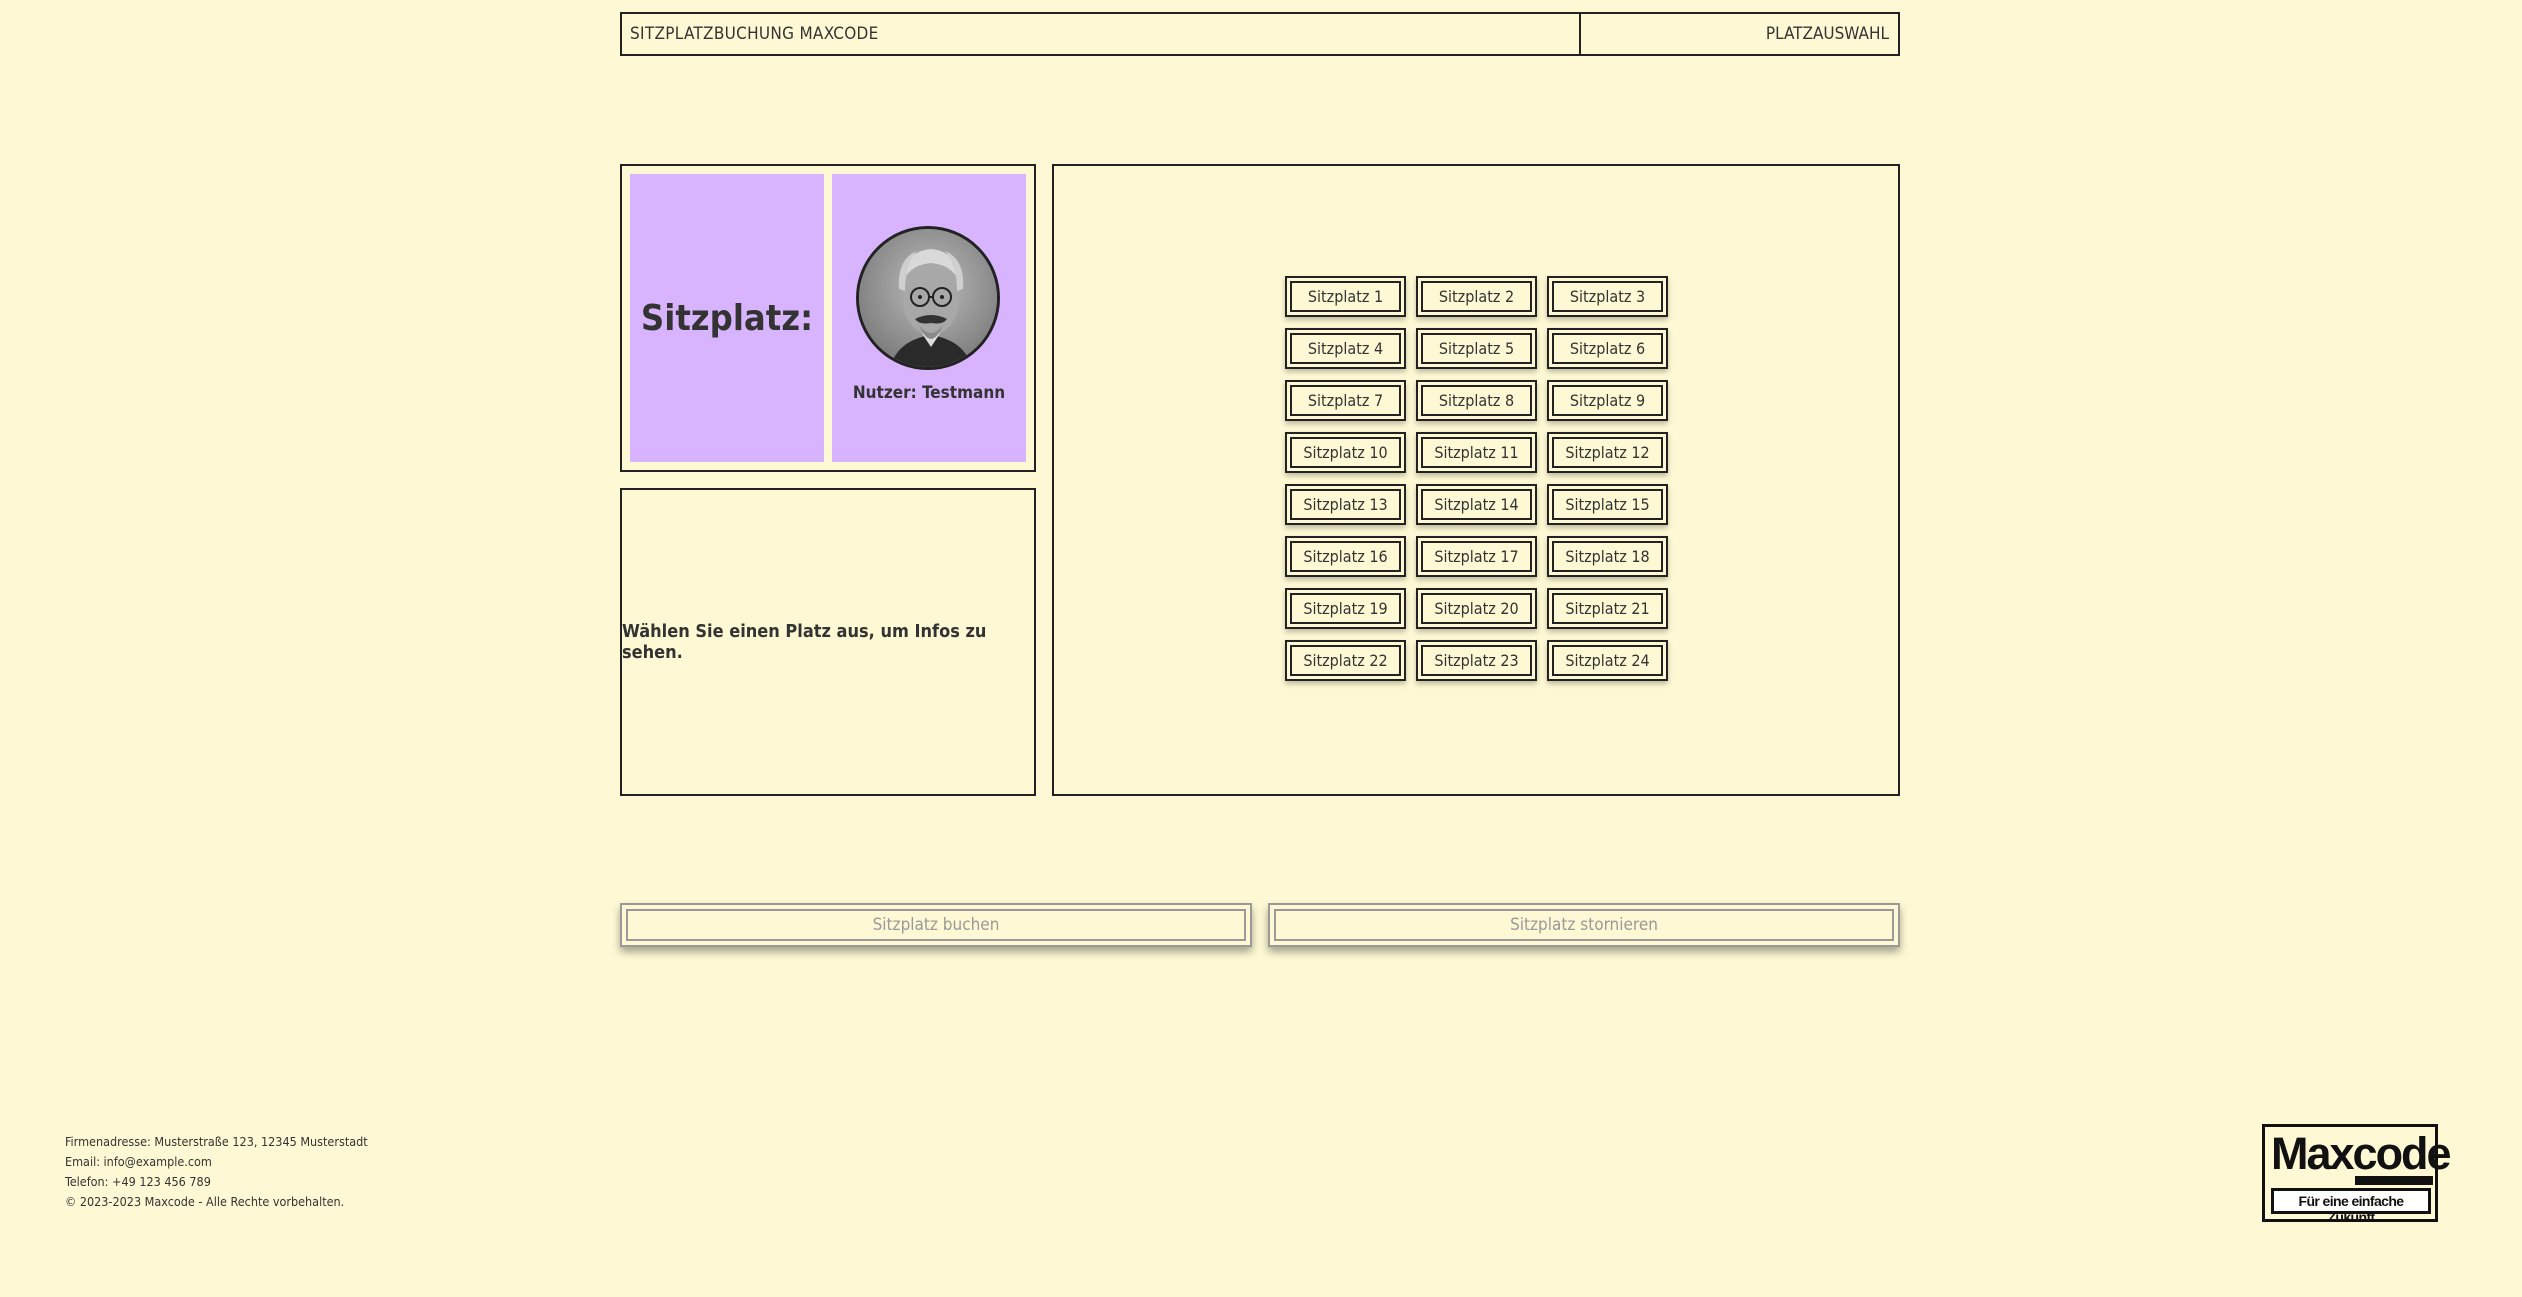  I want to click on seat-button-label: Sitzplatz 9, so click(1607, 400).